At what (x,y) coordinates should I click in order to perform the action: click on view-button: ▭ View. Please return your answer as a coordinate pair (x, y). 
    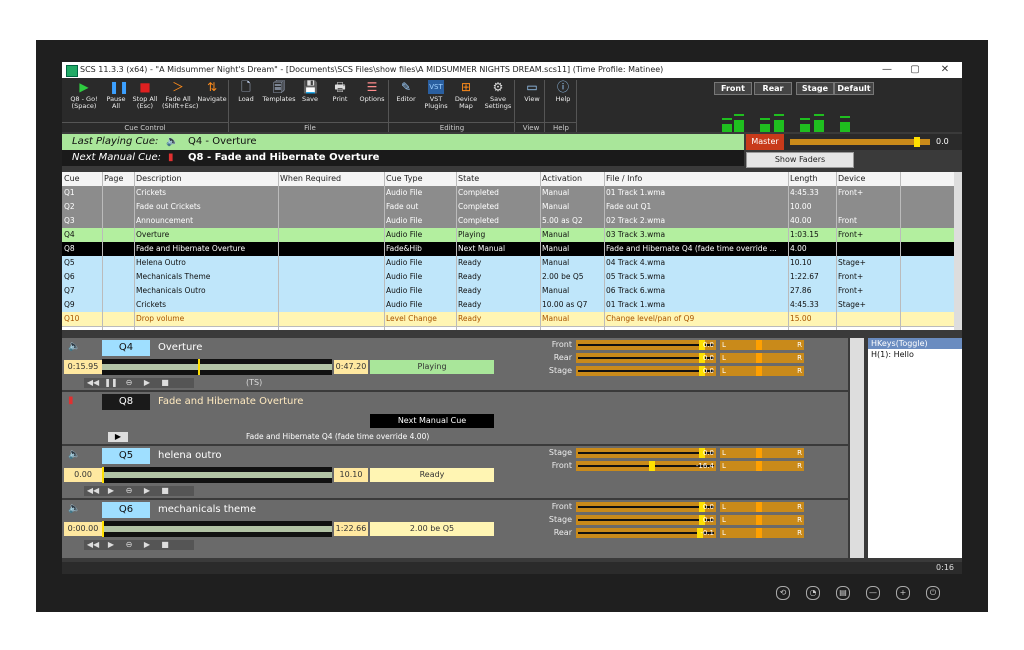
    Looking at the image, I should click on (532, 91).